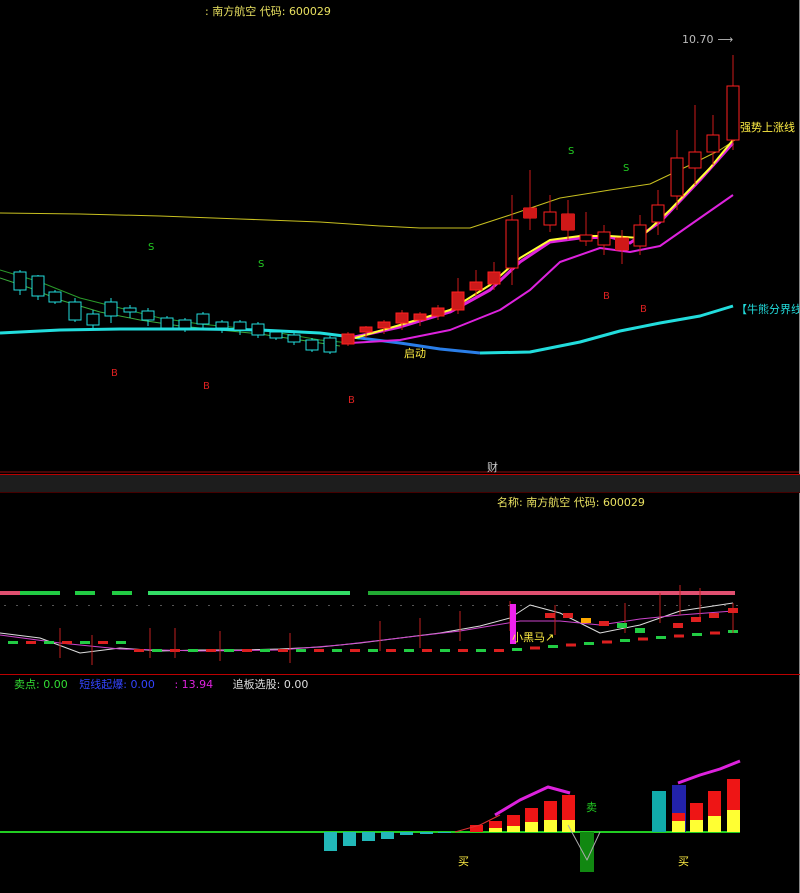 This screenshot has height=893, width=800. What do you see at coordinates (768, 309) in the screenshot?
I see `bull-bear-line-label: 【牛熊分界线` at bounding box center [768, 309].